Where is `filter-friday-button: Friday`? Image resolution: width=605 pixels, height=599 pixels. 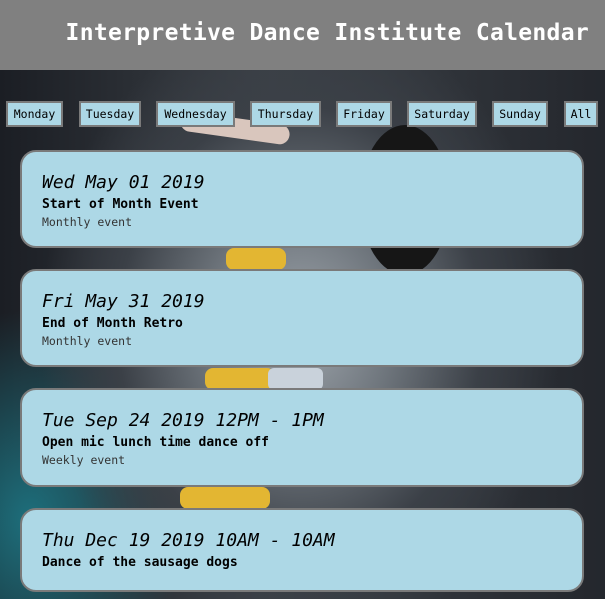 filter-friday-button: Friday is located at coordinates (364, 114).